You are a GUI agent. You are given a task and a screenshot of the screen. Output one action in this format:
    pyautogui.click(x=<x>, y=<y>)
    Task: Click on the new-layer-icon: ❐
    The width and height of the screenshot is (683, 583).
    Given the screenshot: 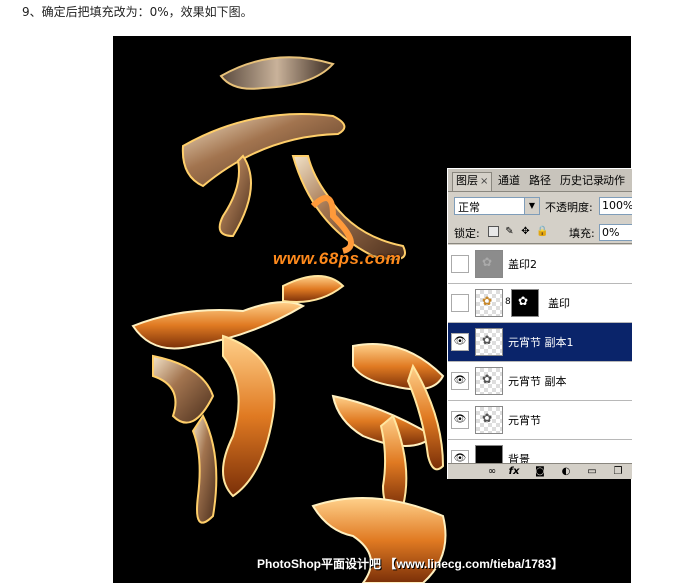 What is the action you would take?
    pyautogui.click(x=618, y=472)
    